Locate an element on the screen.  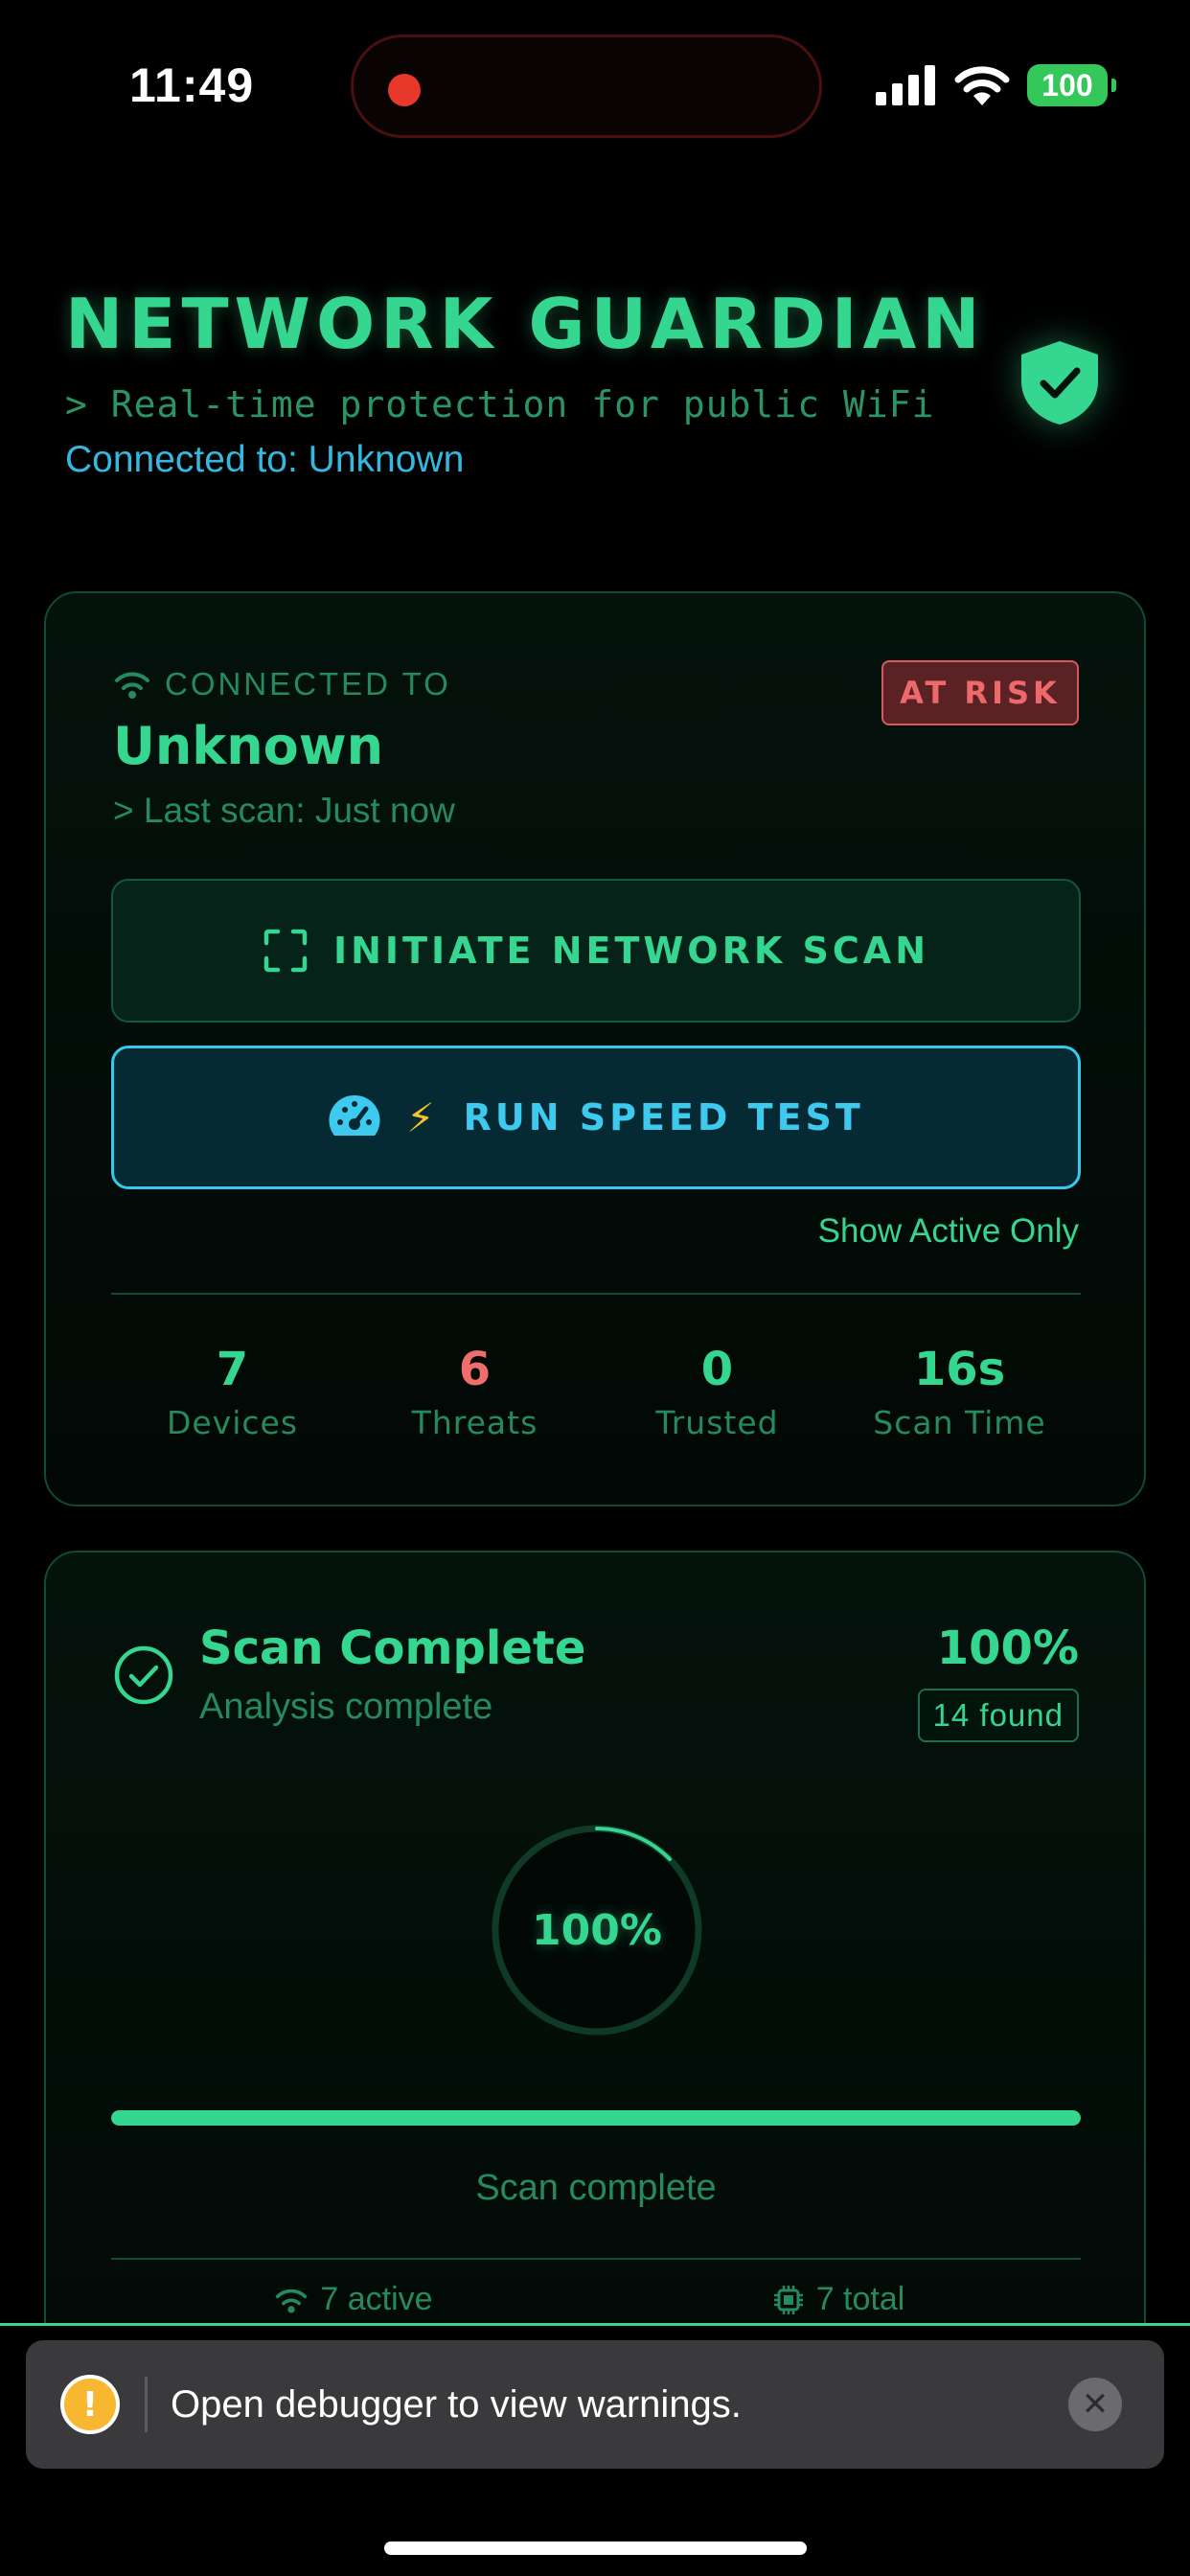
speed-test-button: ⚡ RUN SPEED TEST is located at coordinates (596, 1117).